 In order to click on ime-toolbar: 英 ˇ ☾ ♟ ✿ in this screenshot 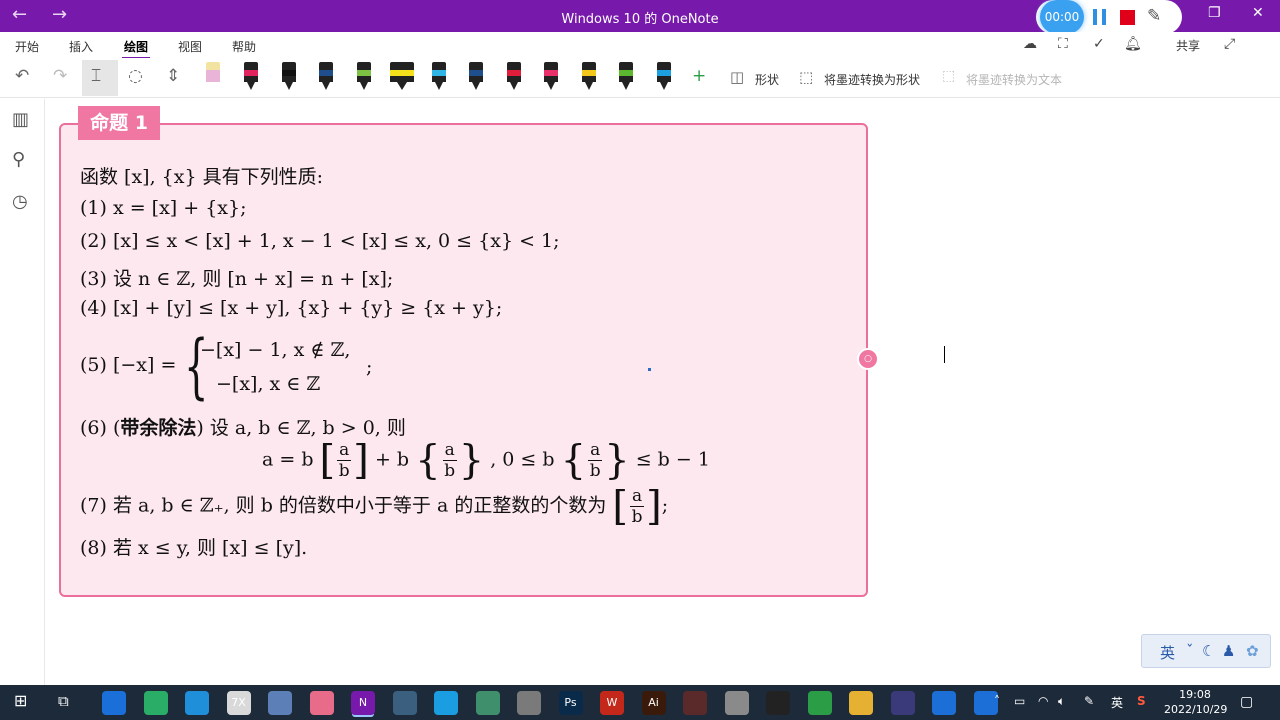, I will do `click(1206, 651)`.